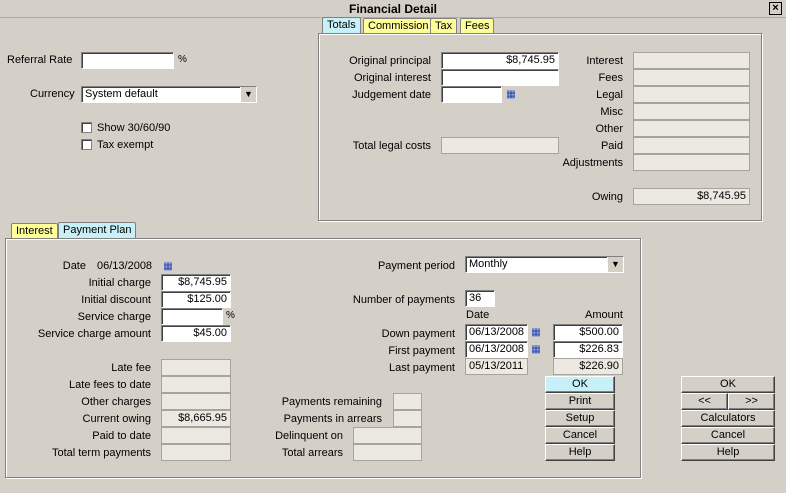 Image resolution: width=786 pixels, height=493 pixels. I want to click on service-charge-label: Service charge, so click(114, 317).